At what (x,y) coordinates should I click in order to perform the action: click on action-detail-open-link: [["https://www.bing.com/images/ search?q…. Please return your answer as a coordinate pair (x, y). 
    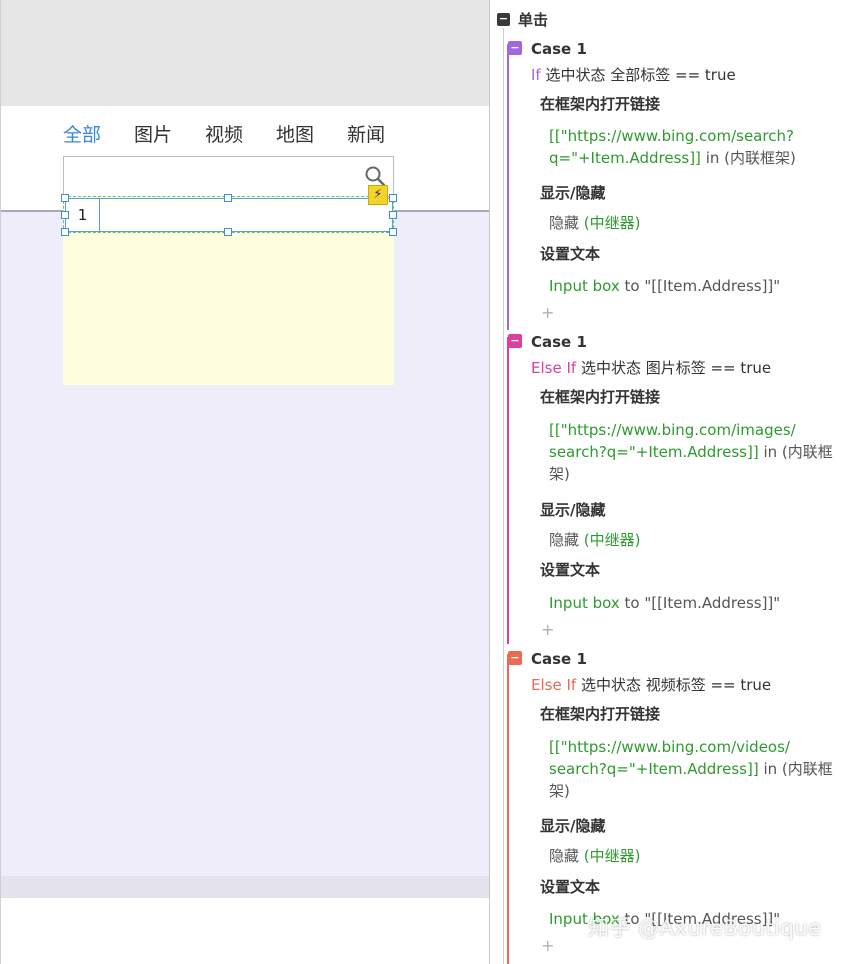
    Looking at the image, I should click on (699, 452).